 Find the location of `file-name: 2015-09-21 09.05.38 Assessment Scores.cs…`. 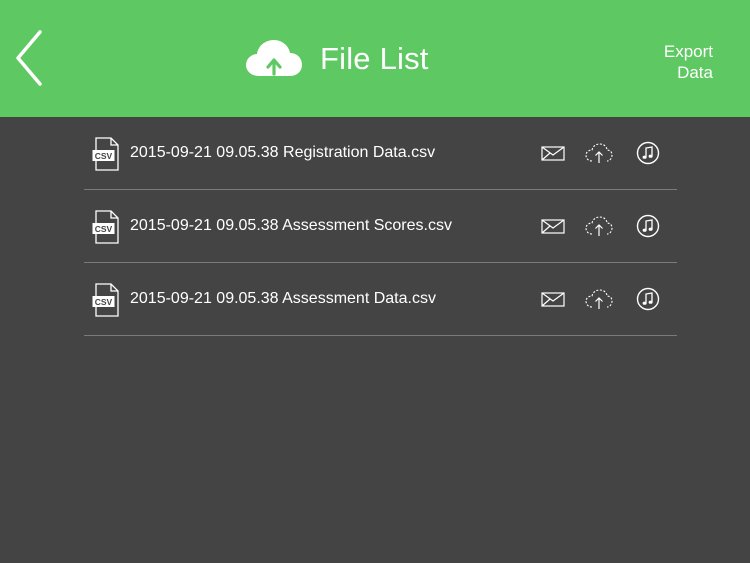

file-name: 2015-09-21 09.05.38 Assessment Scores.cs… is located at coordinates (291, 225).